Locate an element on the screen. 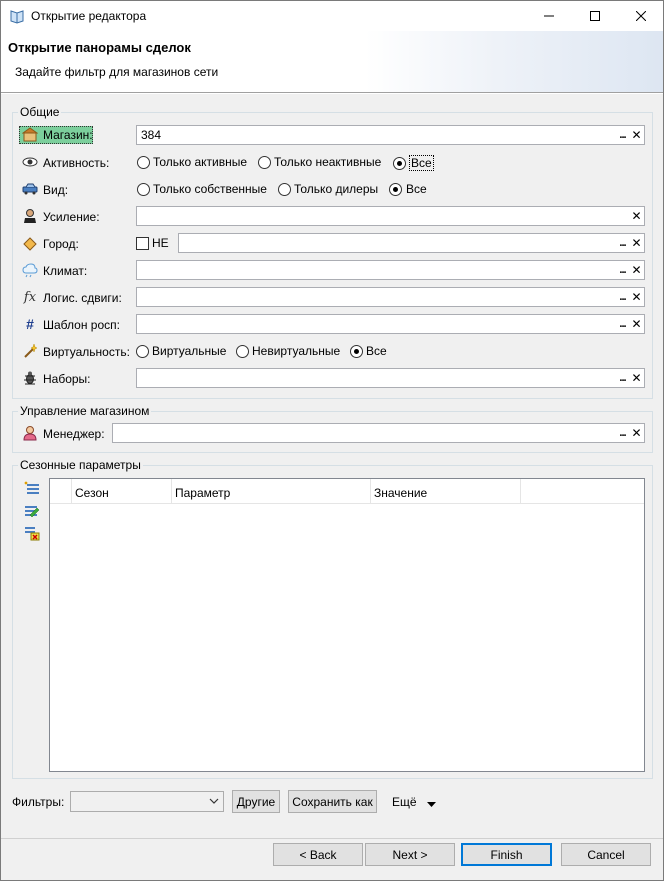 This screenshot has width=664, height=881. virtuality-option-all: Все is located at coordinates (376, 351).